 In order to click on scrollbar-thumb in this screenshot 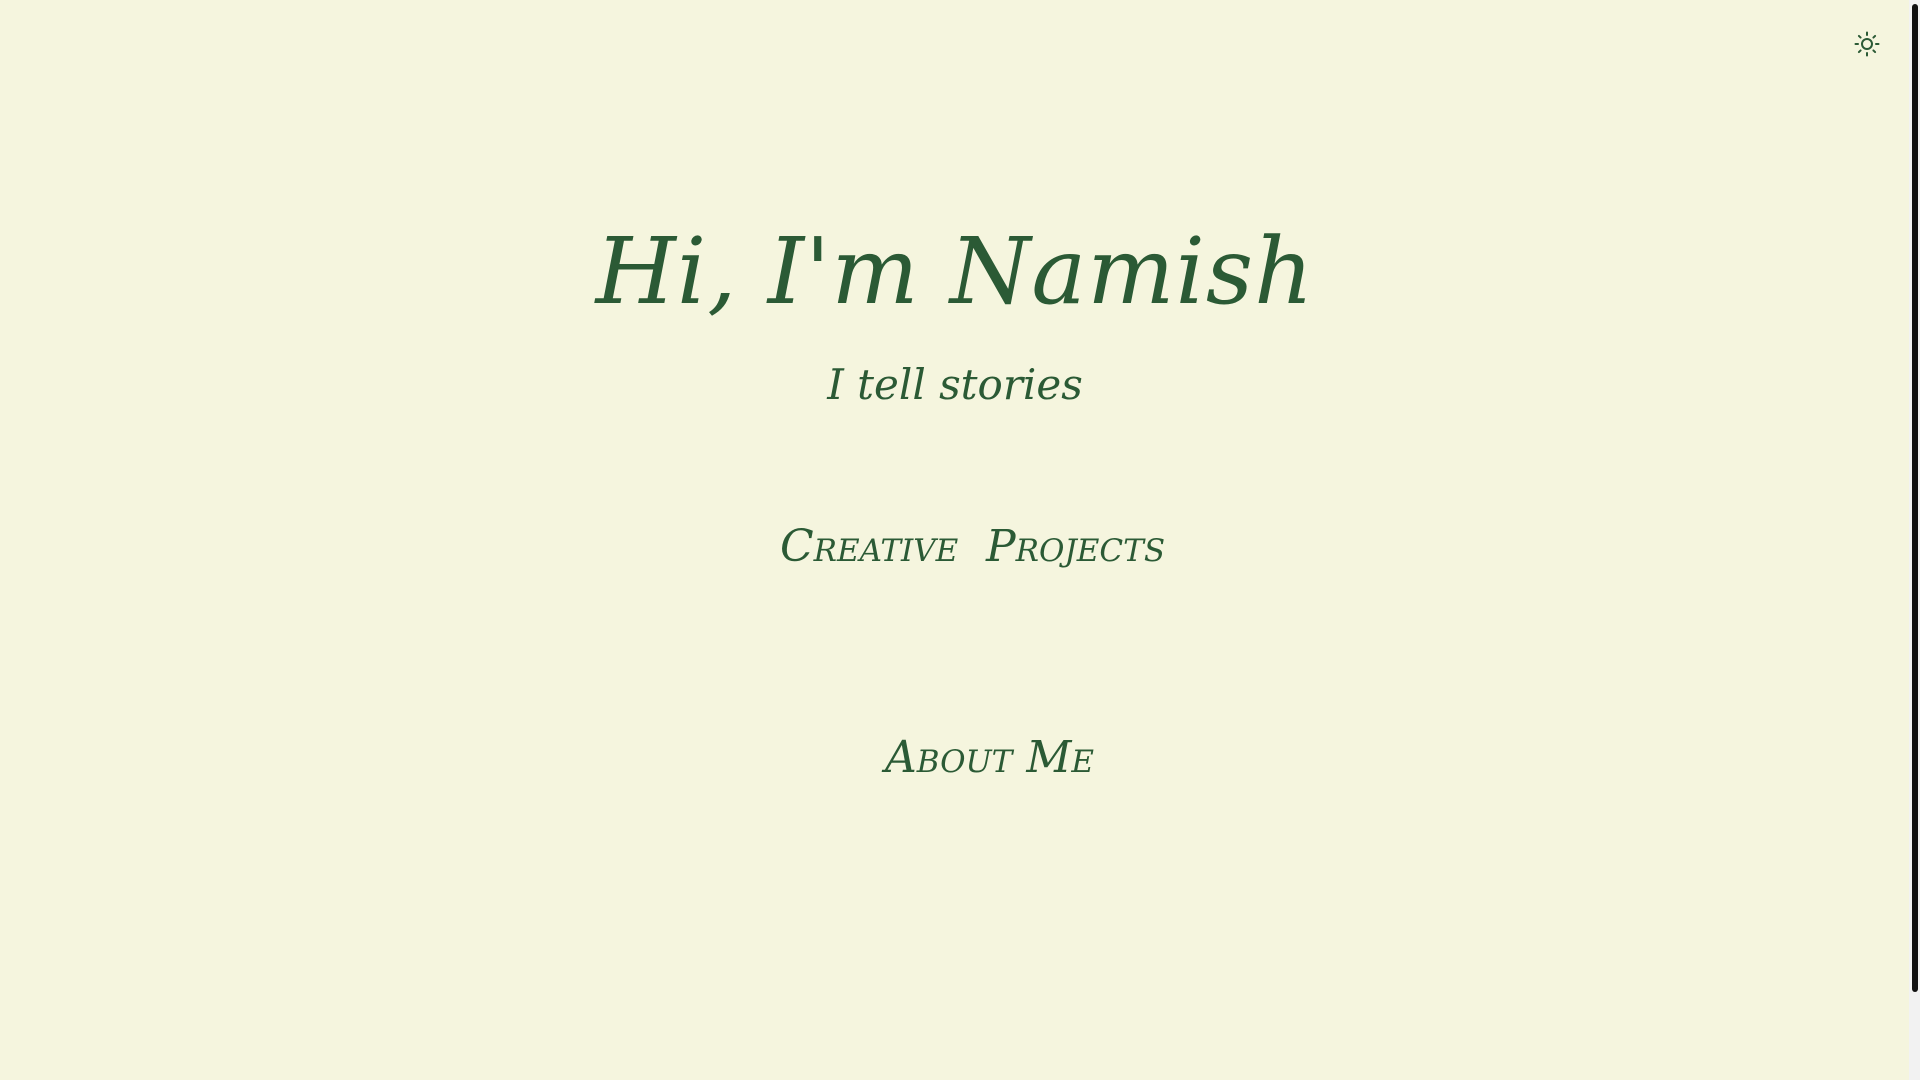, I will do `click(1915, 498)`.